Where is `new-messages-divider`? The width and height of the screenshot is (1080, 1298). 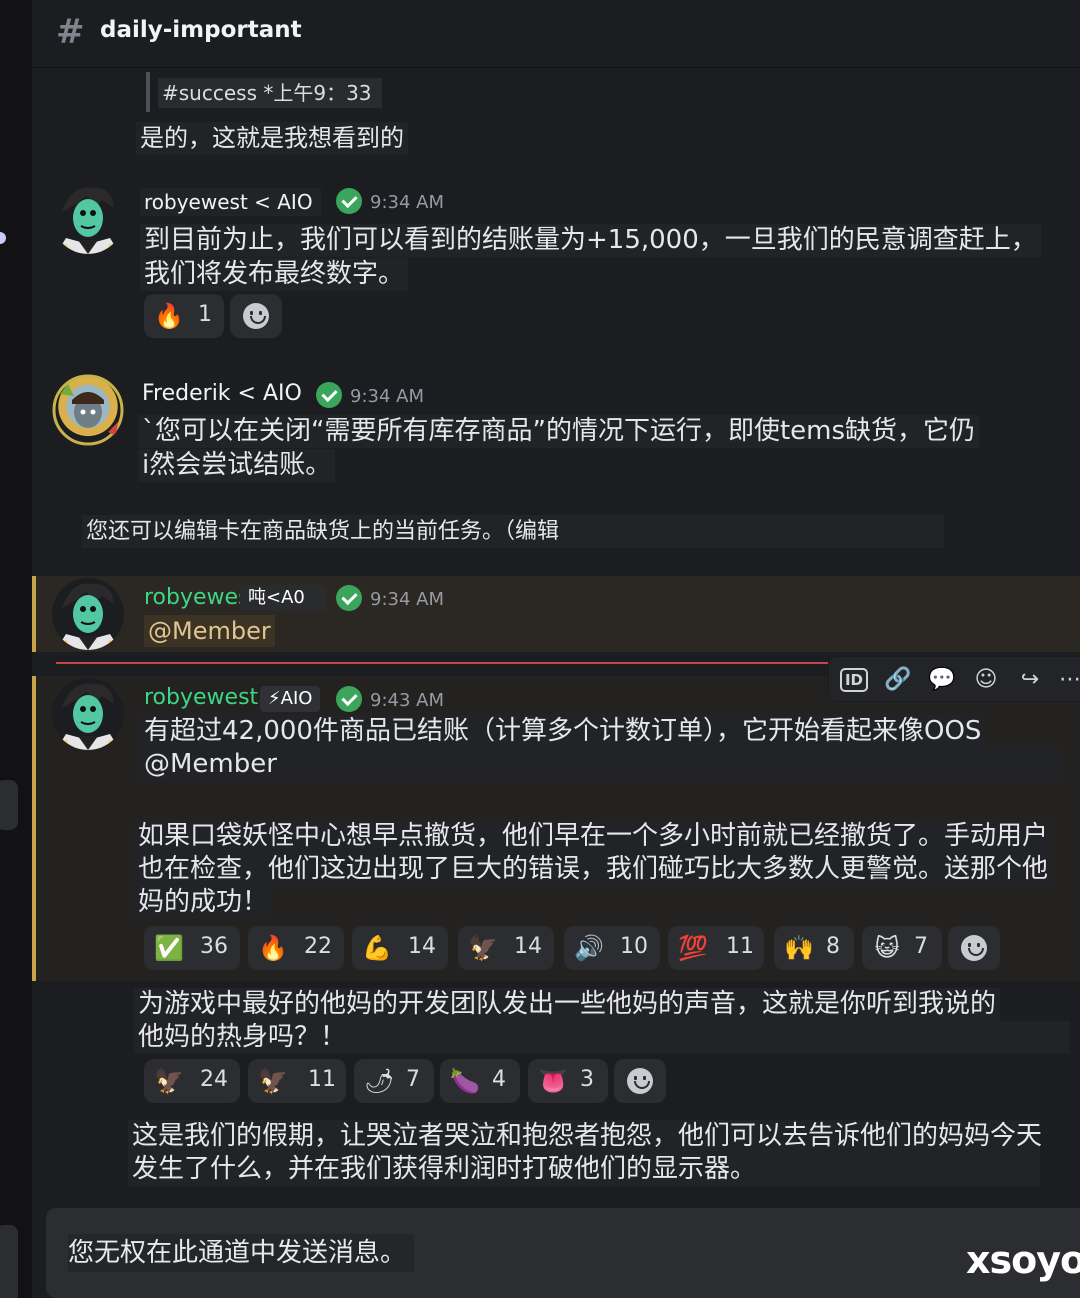
new-messages-divider is located at coordinates (446, 663).